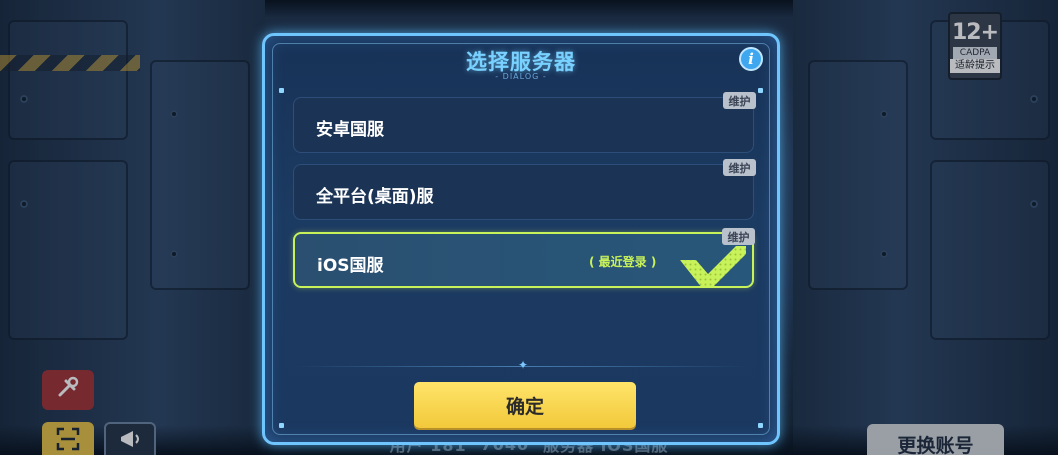 The width and height of the screenshot is (1058, 455). Describe the element at coordinates (524, 258) in the screenshot. I see `server-option-ios: iOS国服 ( 最近登录 ) 维护` at that location.